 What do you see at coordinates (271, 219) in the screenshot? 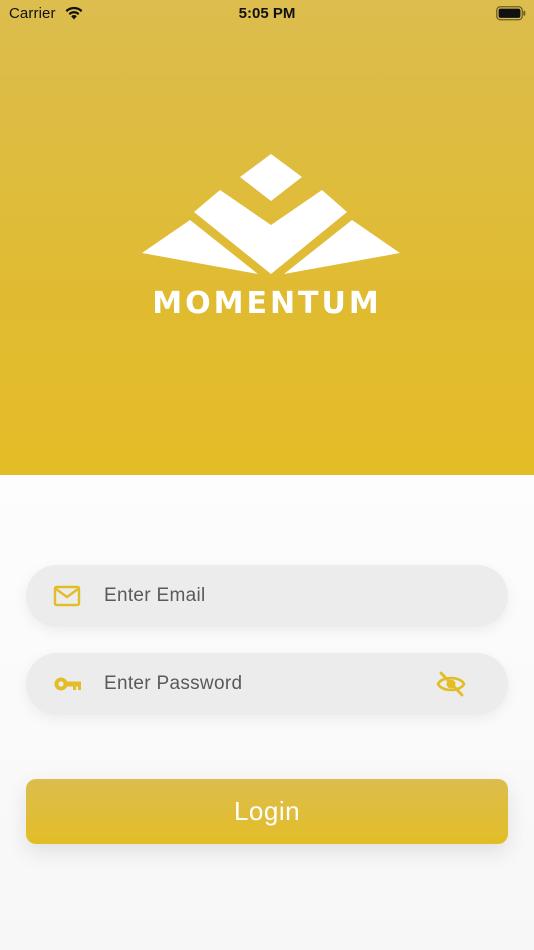
I see `momentum-logo-mark` at bounding box center [271, 219].